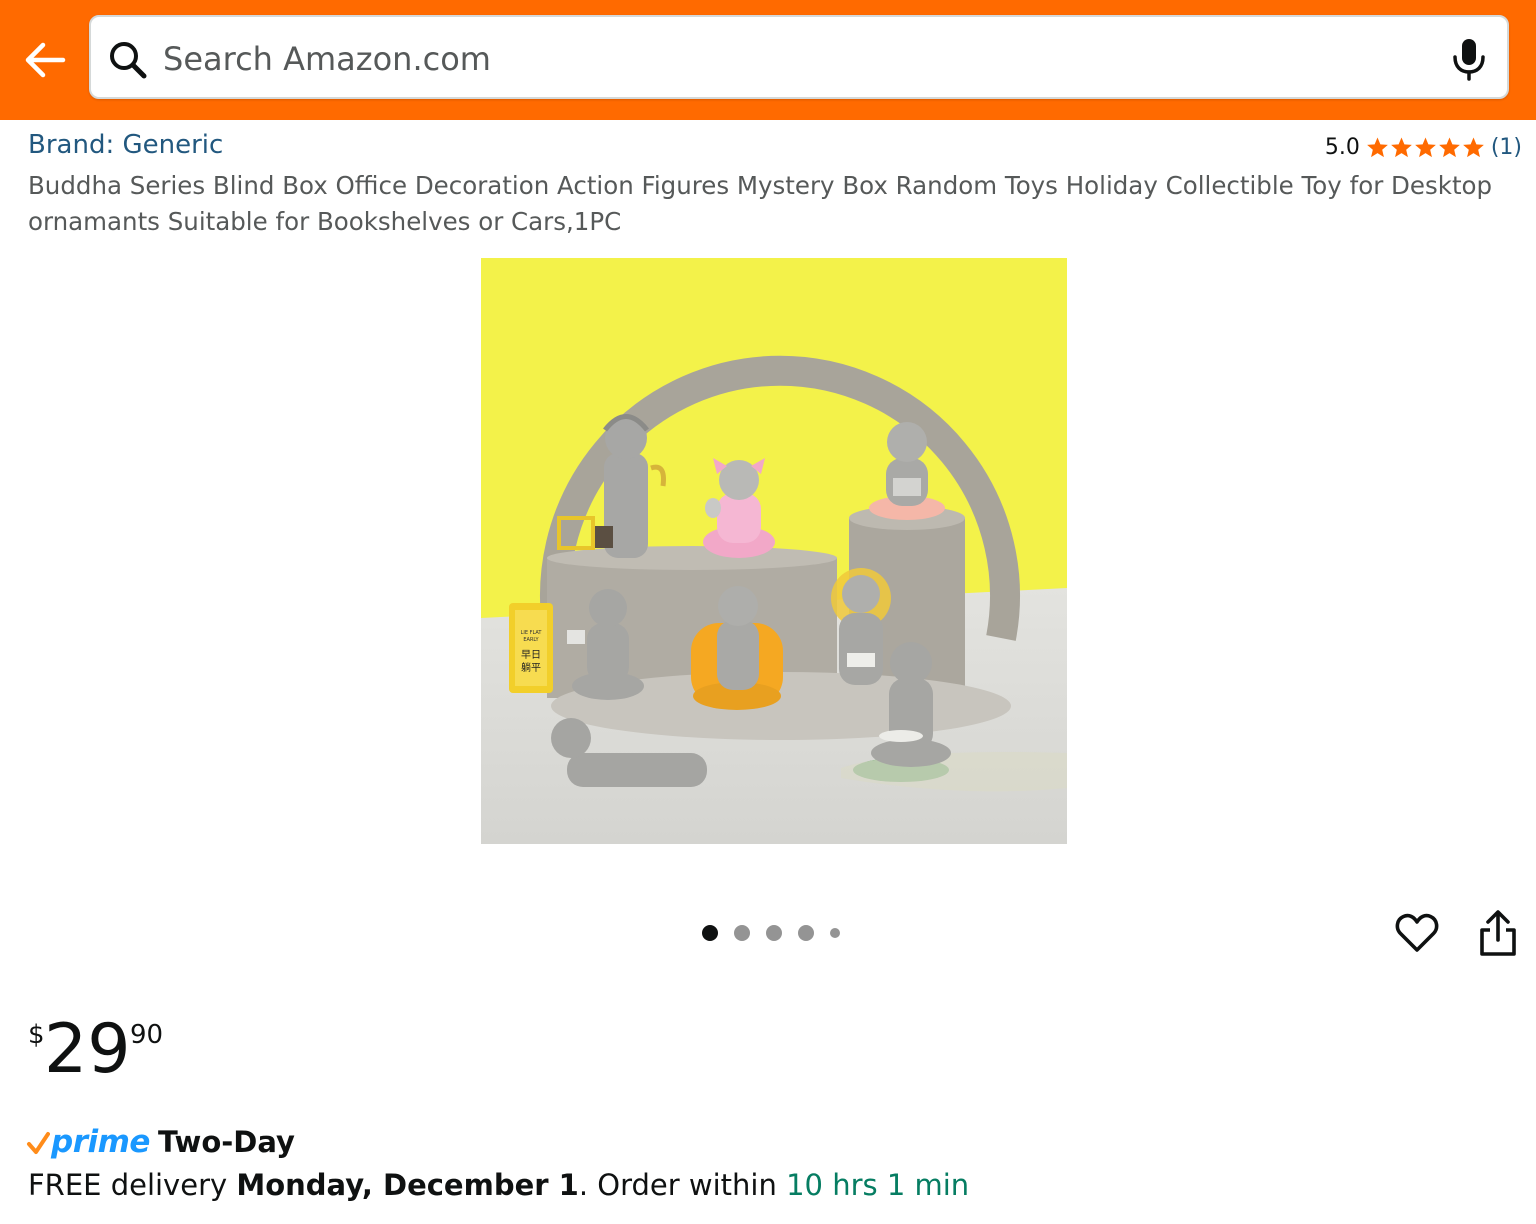 The image size is (1536, 1224). I want to click on back-arrow-icon, so click(45, 60).